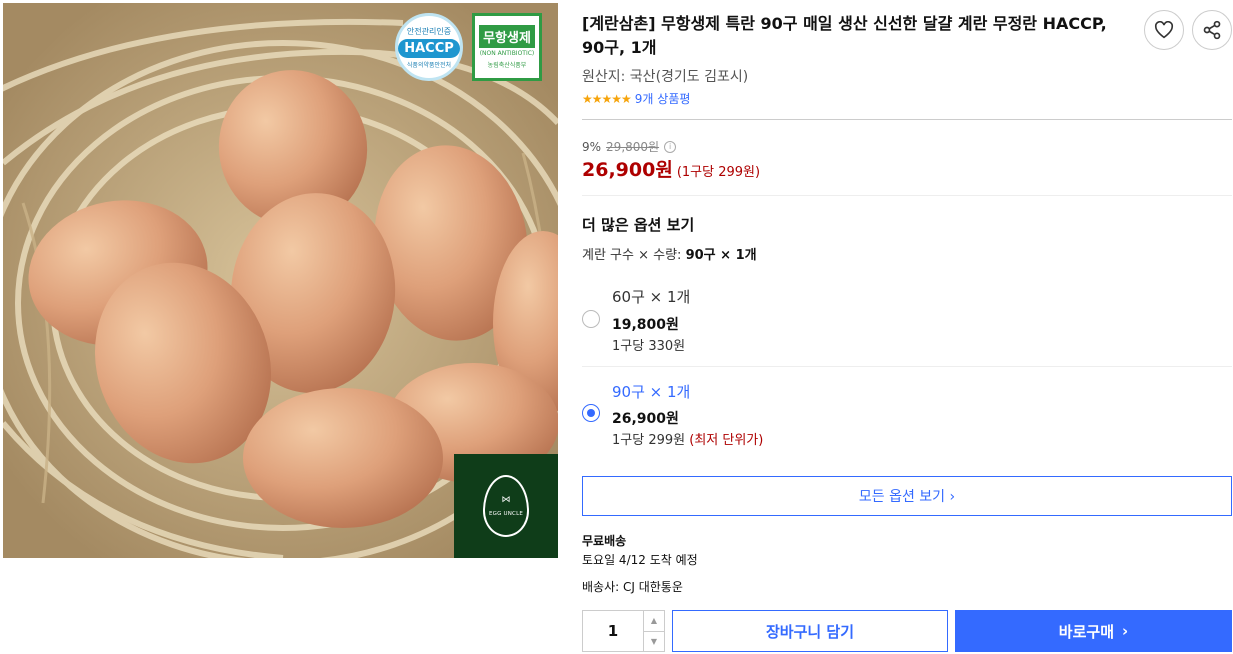 The width and height of the screenshot is (1233, 654). Describe the element at coordinates (651, 392) in the screenshot. I see `option-90-name: 90구 × 1개` at that location.